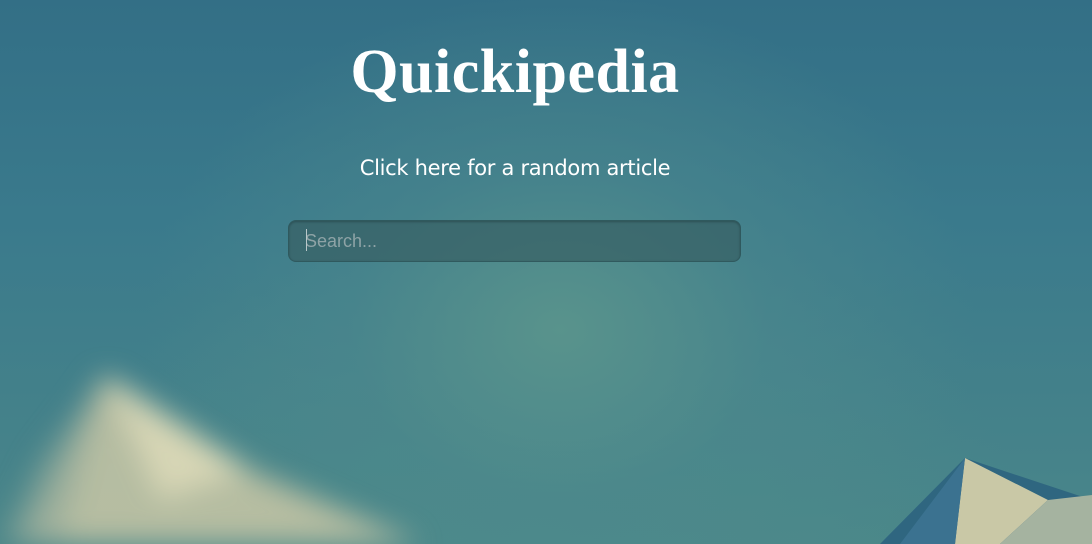 This screenshot has height=544, width=1092. I want to click on random-article-link: Click here for a random article, so click(515, 168).